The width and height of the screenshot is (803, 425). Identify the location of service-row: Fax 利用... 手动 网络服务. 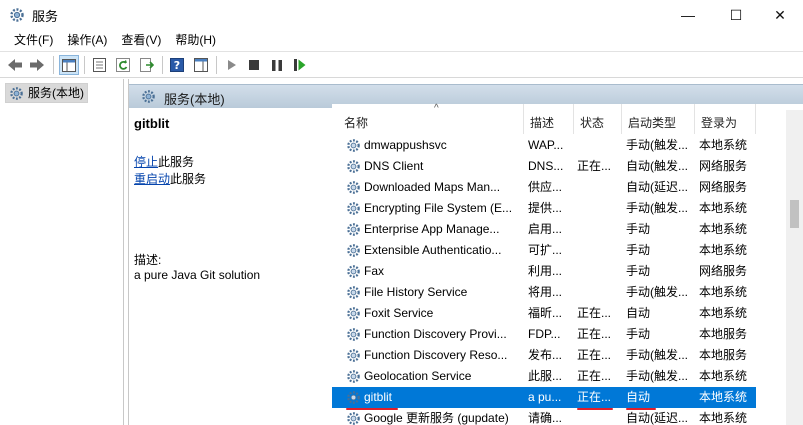
(544, 271).